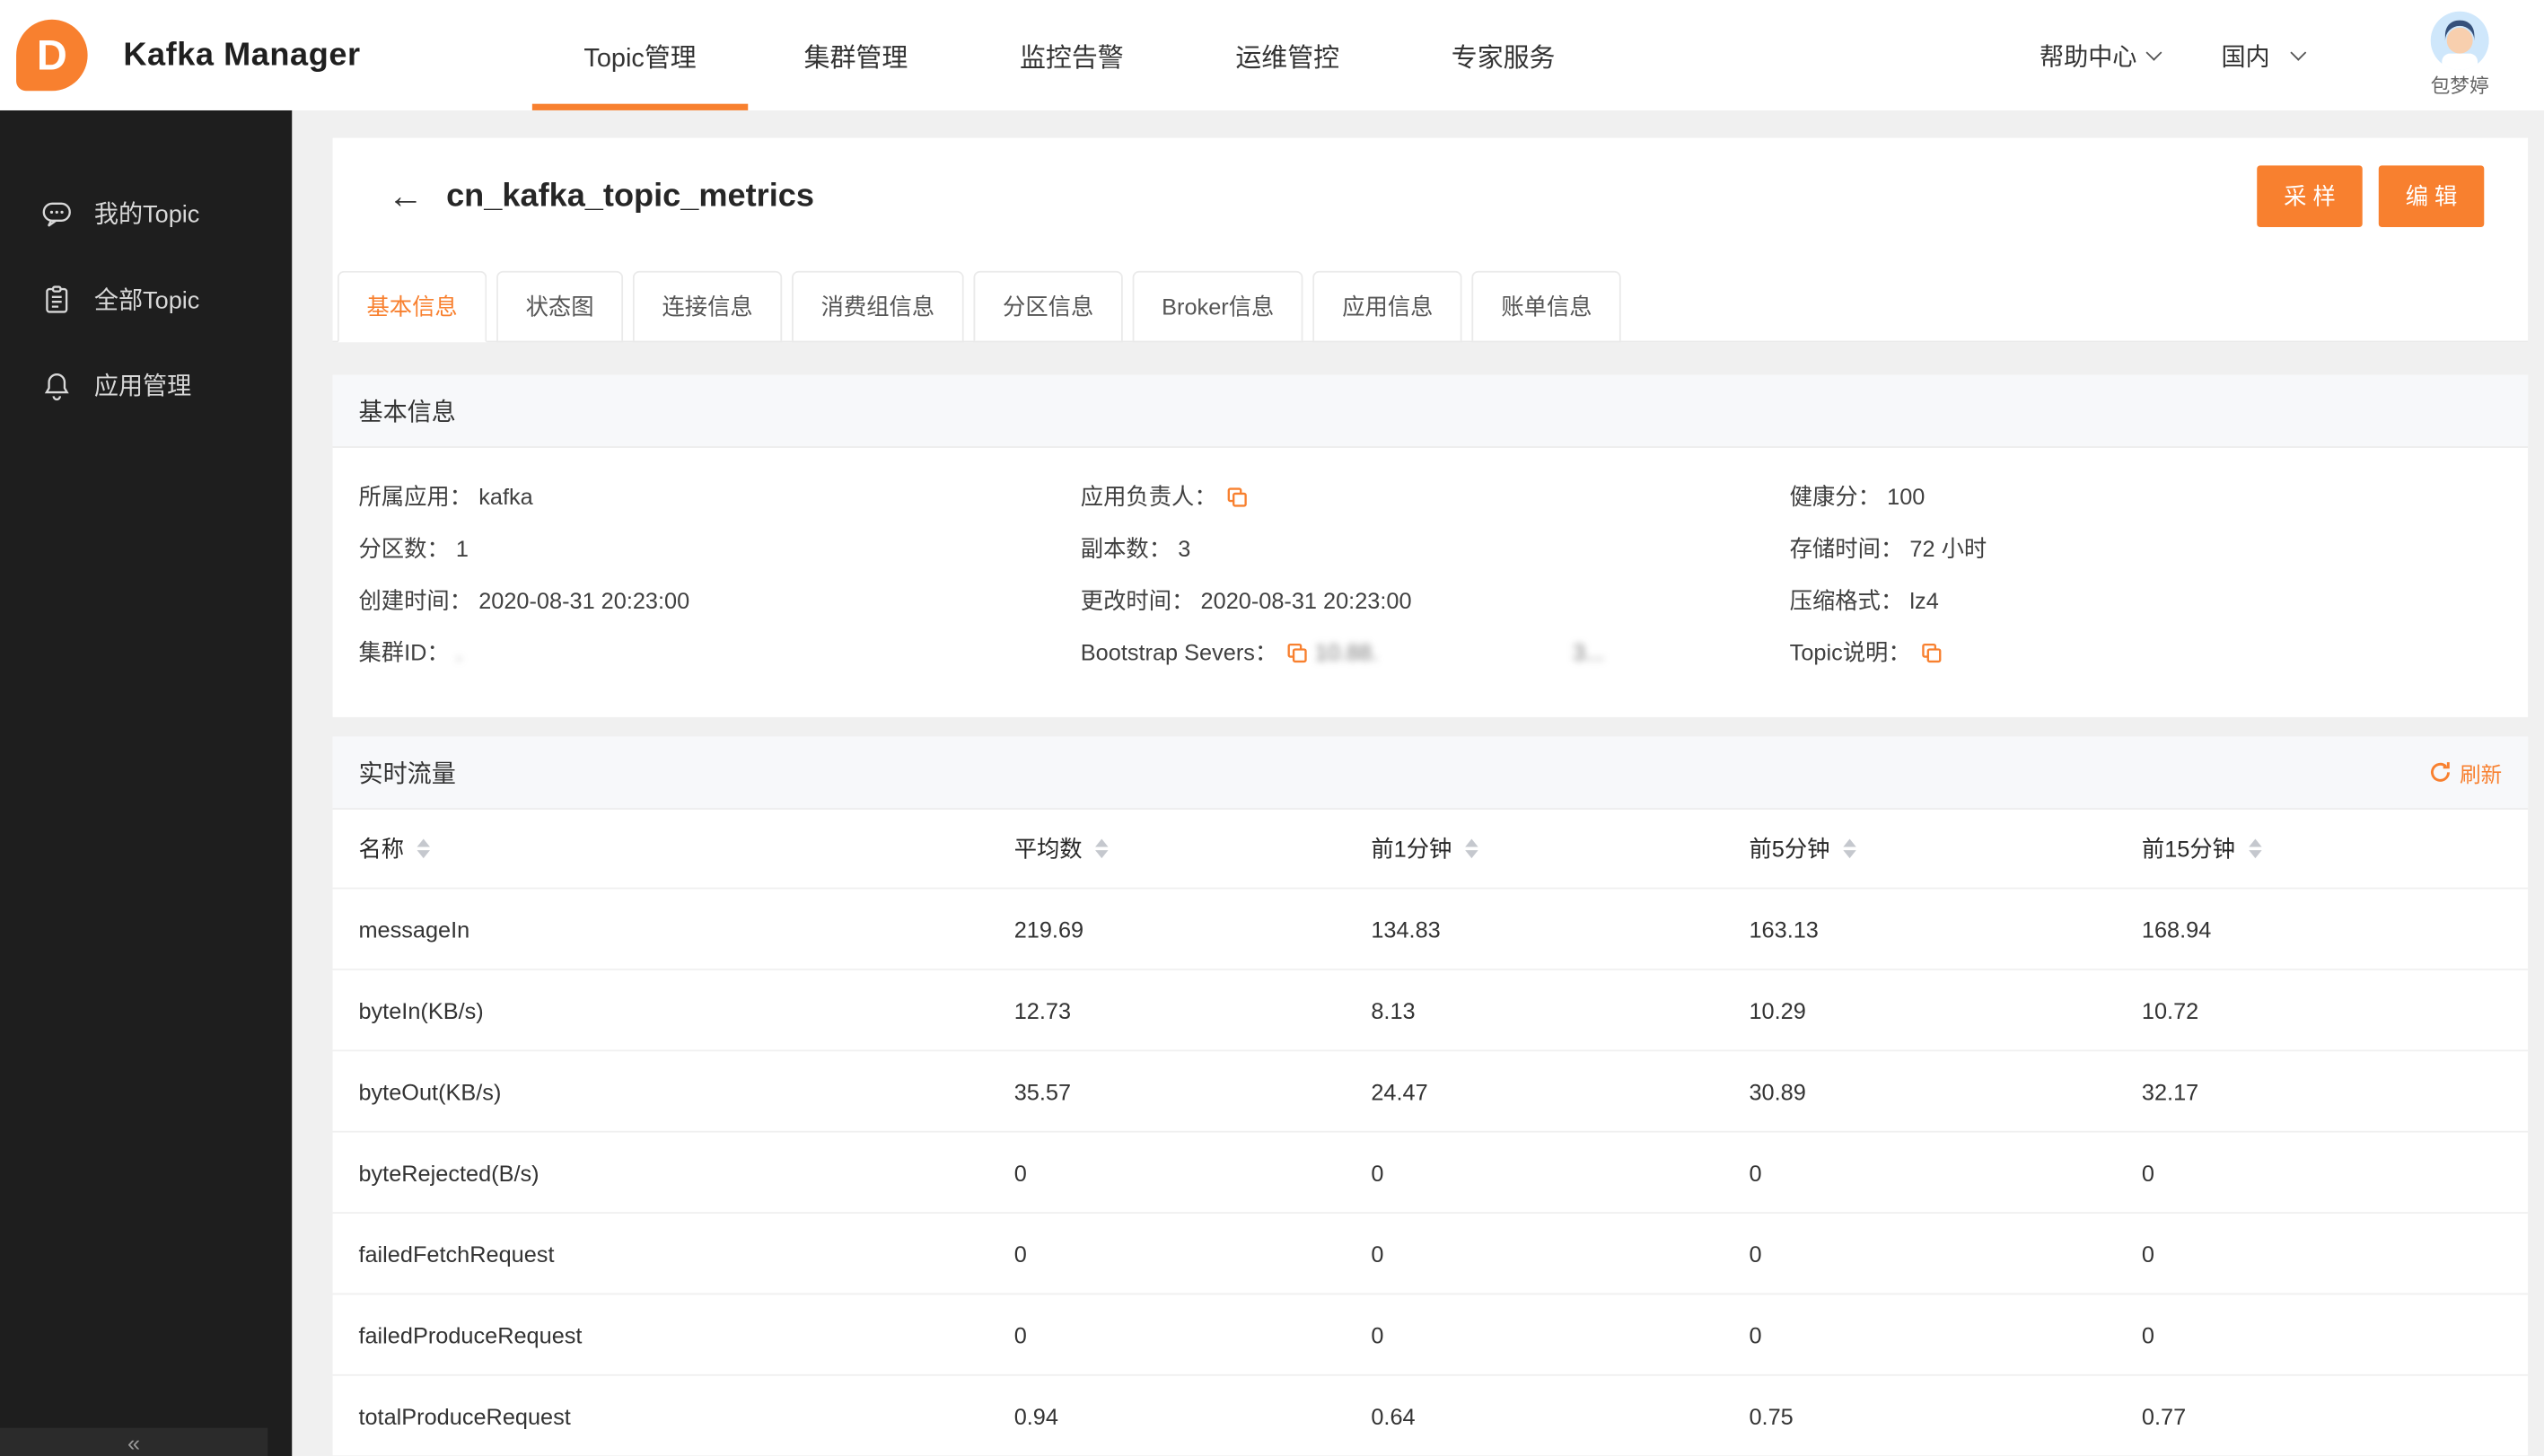  What do you see at coordinates (406, 197) in the screenshot?
I see `back-button: ←` at bounding box center [406, 197].